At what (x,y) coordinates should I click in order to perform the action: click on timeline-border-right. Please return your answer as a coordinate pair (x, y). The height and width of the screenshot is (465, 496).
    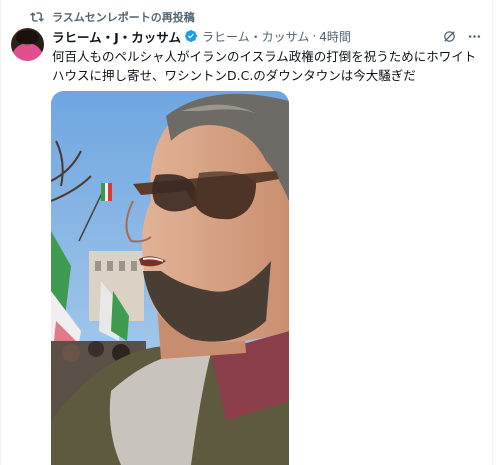
    Looking at the image, I should click on (492, 232).